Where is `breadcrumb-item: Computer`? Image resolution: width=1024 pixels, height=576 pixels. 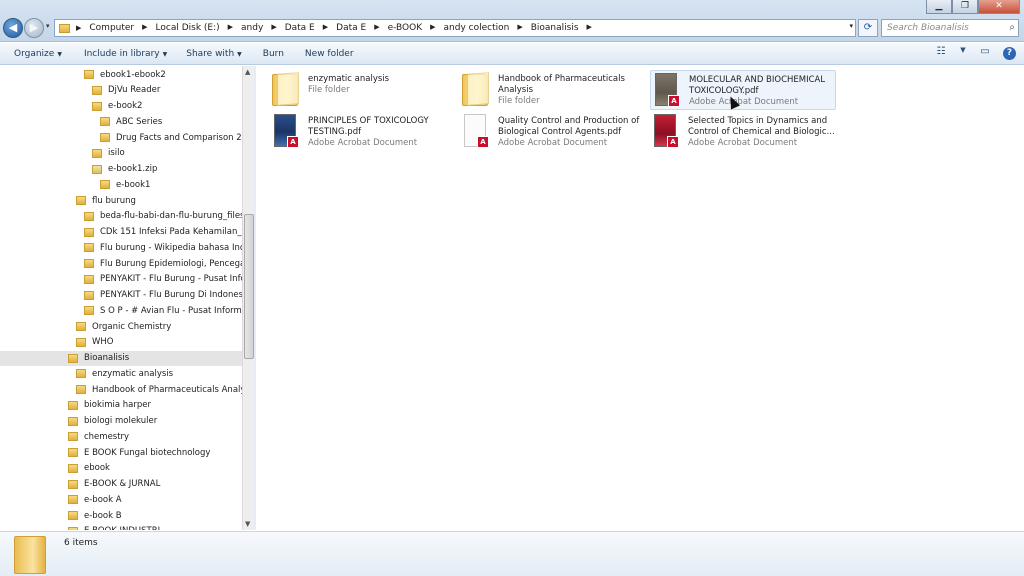
breadcrumb-item: Computer is located at coordinates (111, 28).